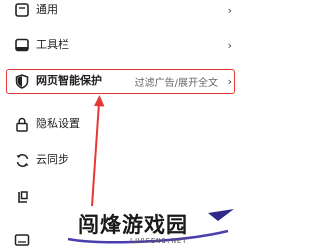  What do you see at coordinates (133, 225) in the screenshot?
I see `watermark-title: 闯烽游戏园` at bounding box center [133, 225].